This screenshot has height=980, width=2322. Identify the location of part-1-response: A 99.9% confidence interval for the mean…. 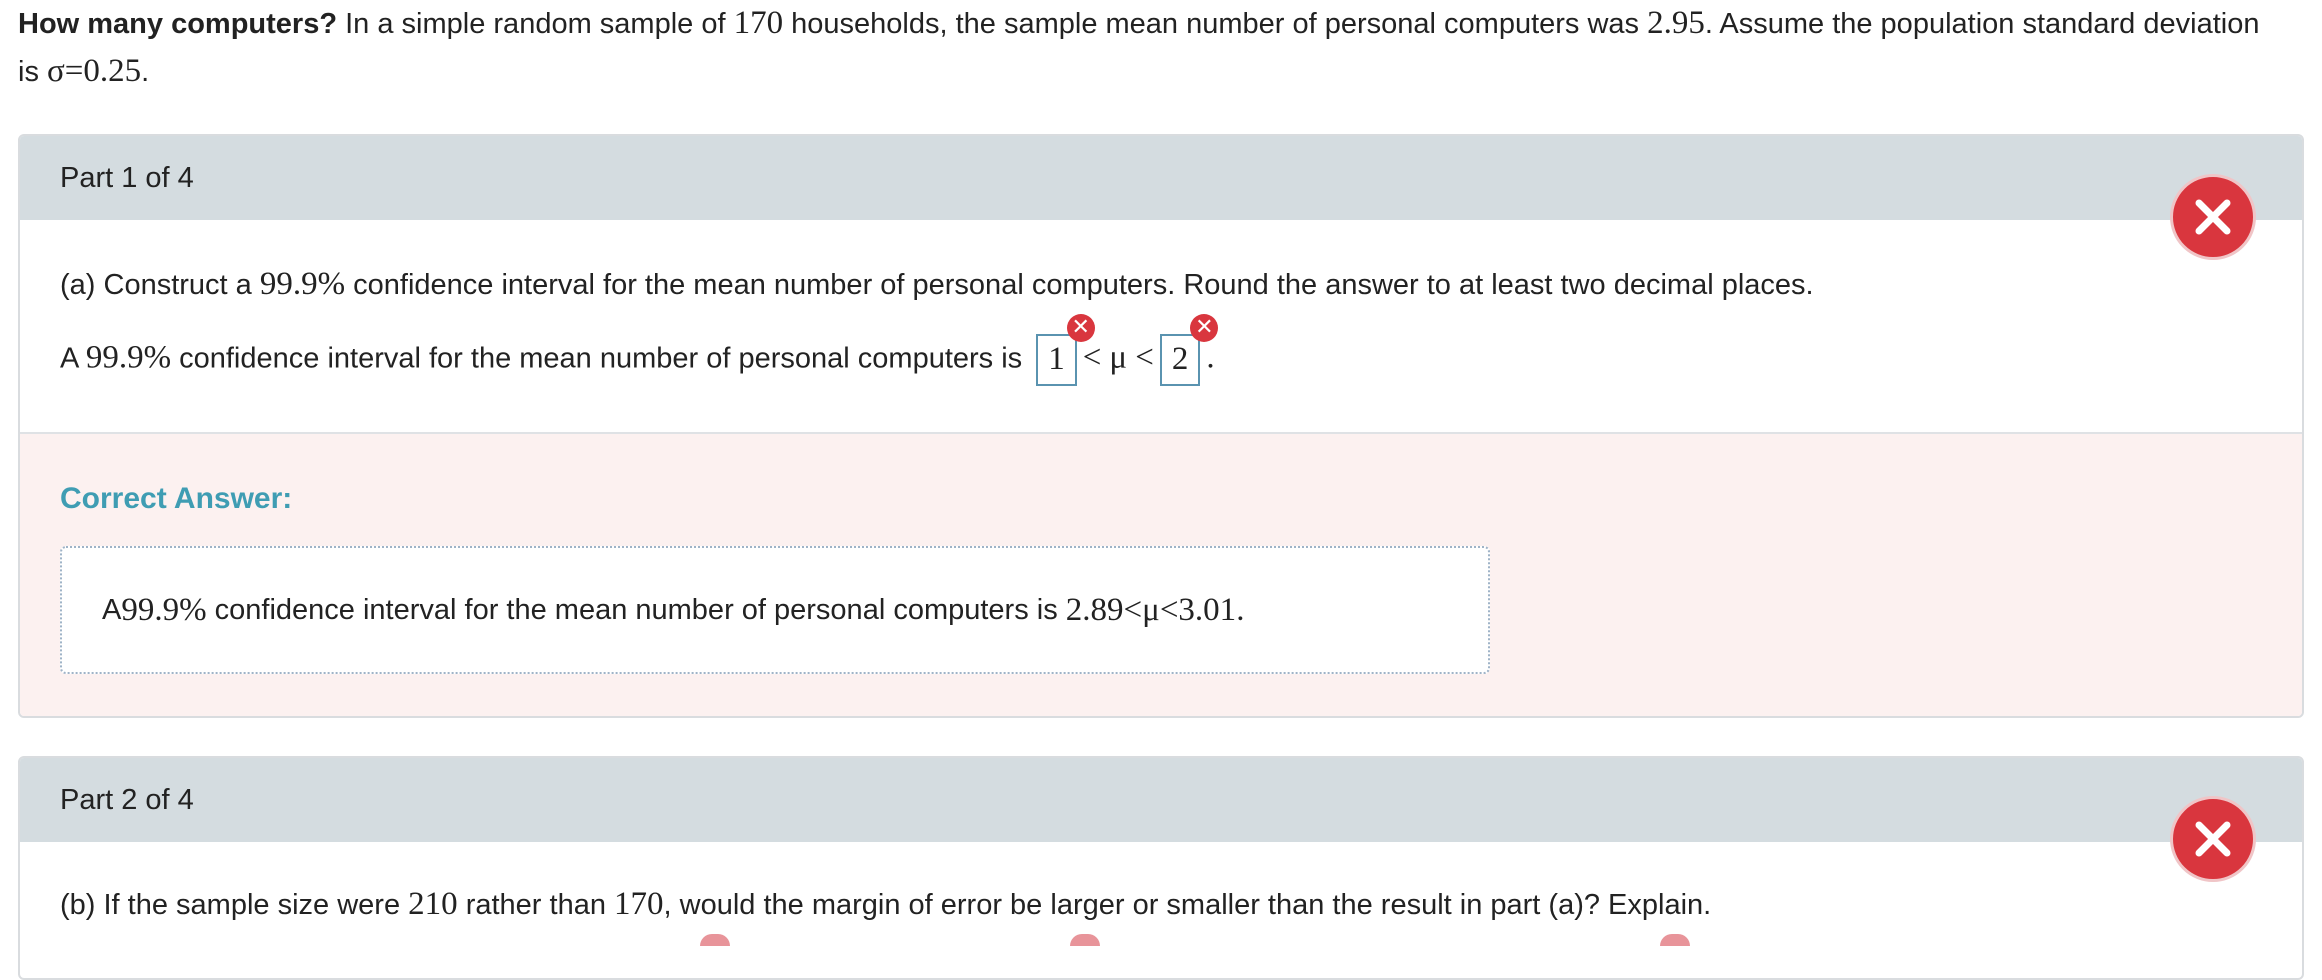
(639, 350).